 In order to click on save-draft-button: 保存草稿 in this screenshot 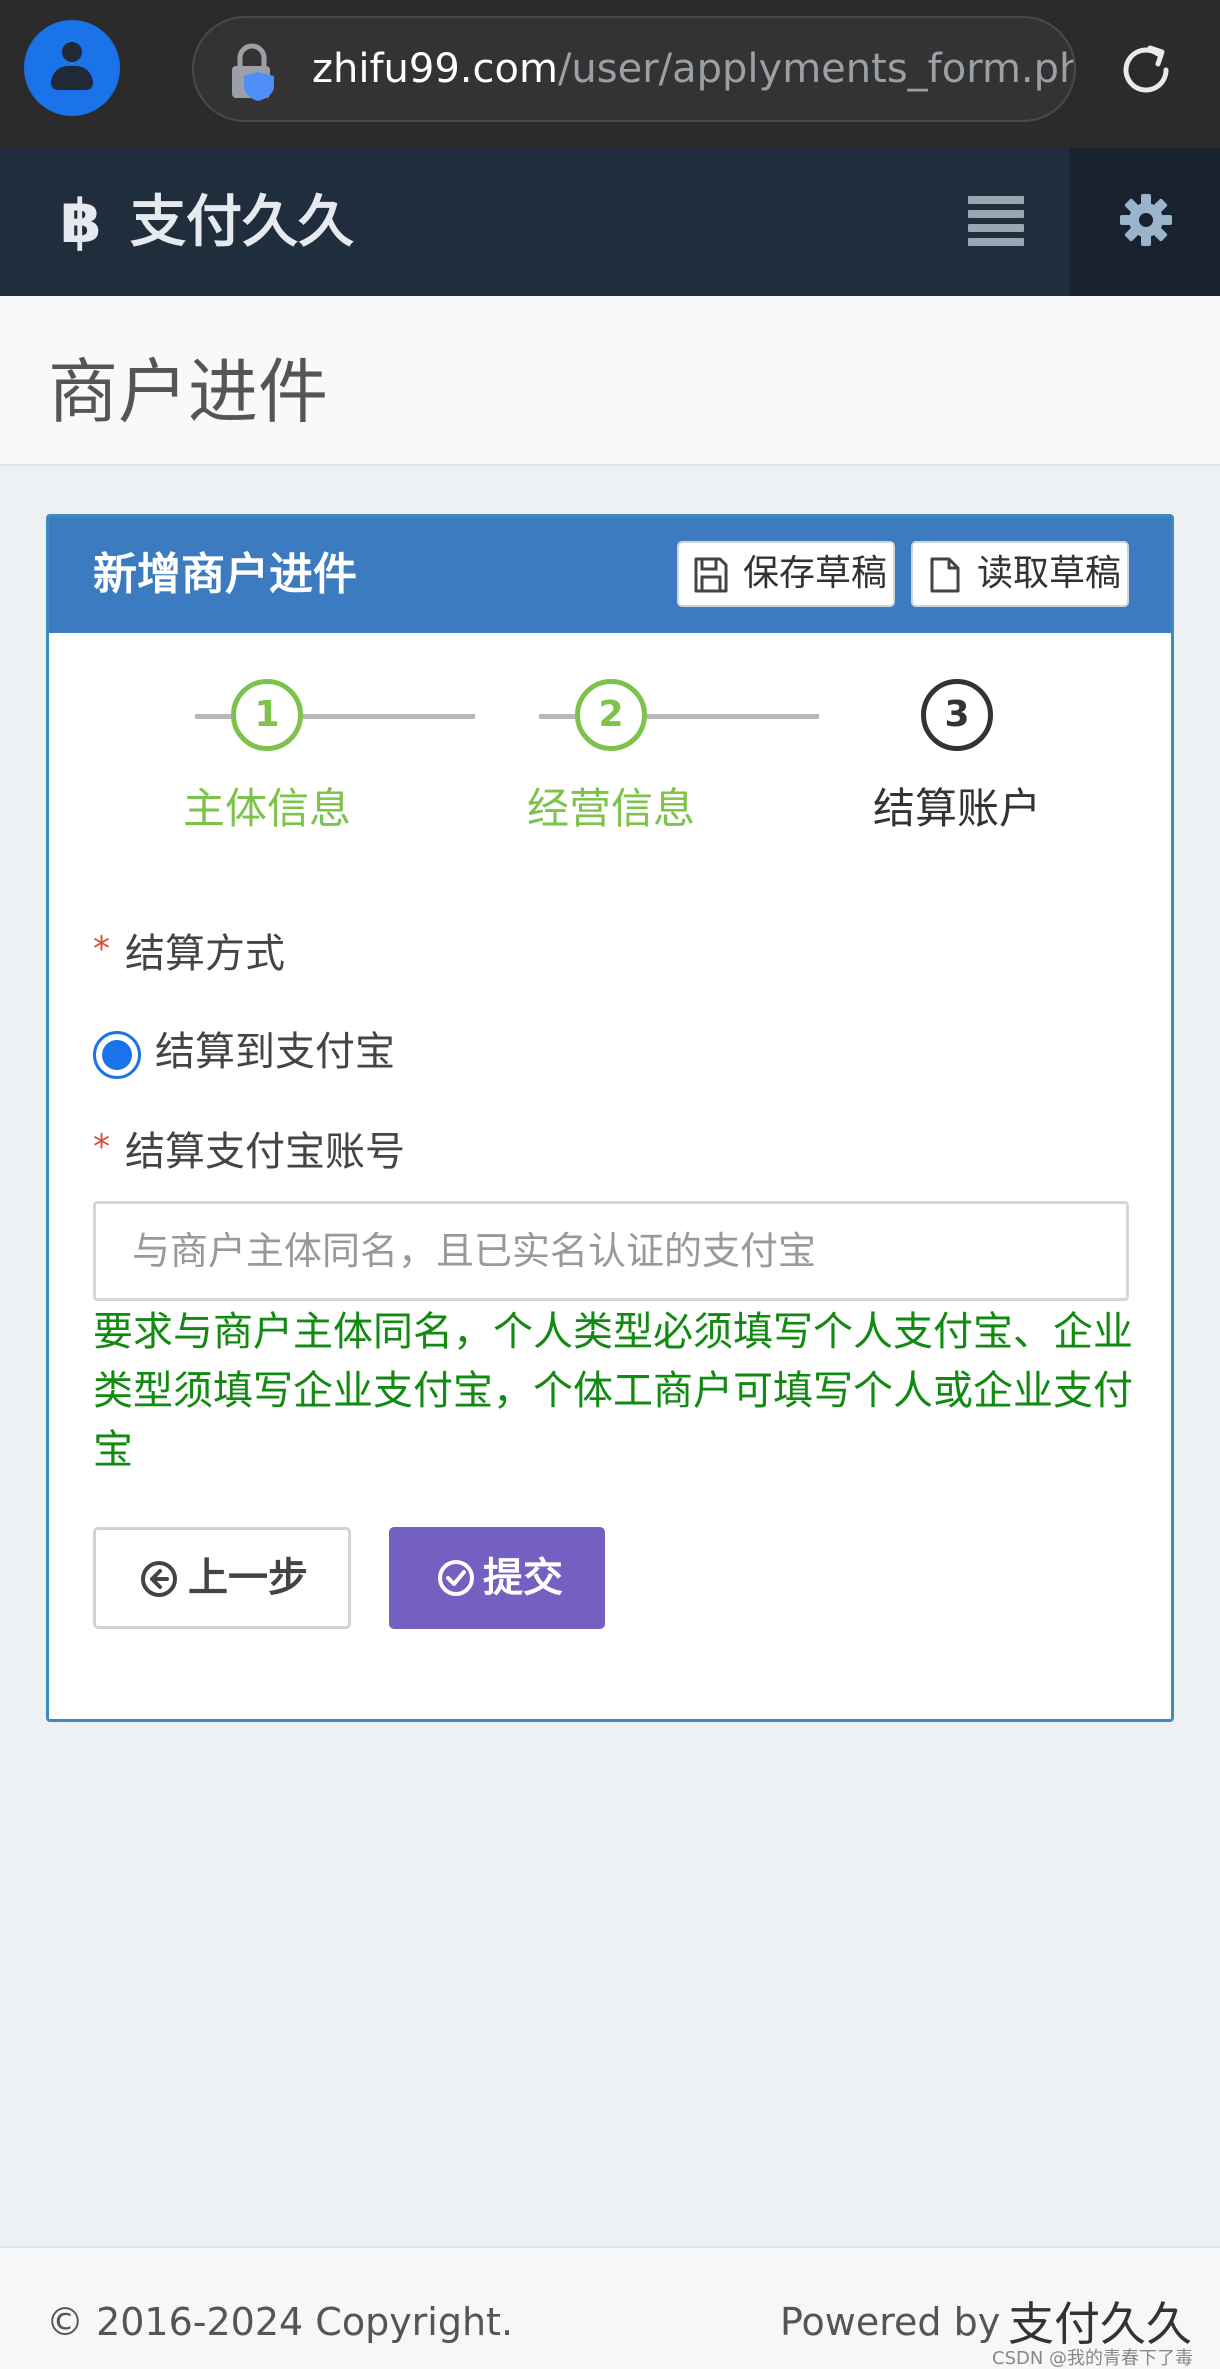, I will do `click(786, 574)`.